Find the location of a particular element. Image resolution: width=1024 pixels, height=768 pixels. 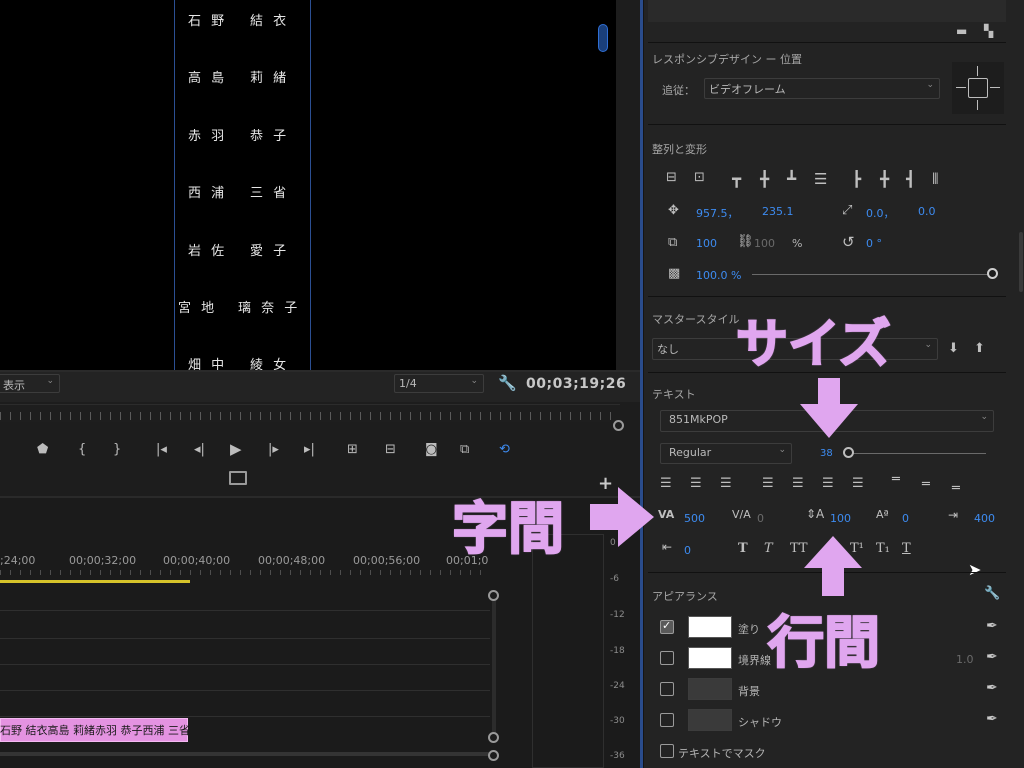

timeline-ruler is located at coordinates (245, 572).